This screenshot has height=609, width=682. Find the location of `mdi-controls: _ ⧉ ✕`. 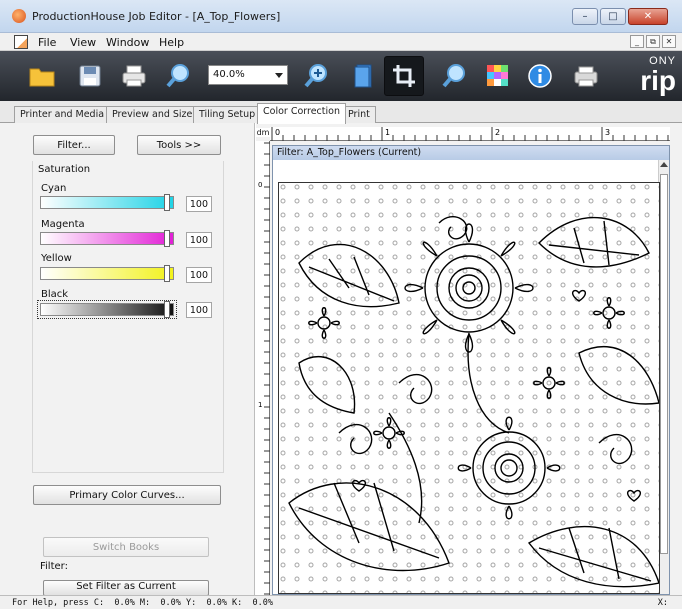

mdi-controls: _ ⧉ ✕ is located at coordinates (652, 41).